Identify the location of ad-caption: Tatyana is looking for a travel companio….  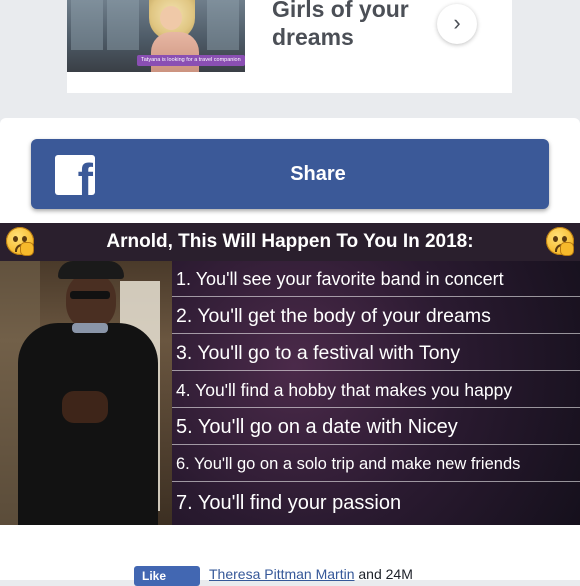
(191, 60).